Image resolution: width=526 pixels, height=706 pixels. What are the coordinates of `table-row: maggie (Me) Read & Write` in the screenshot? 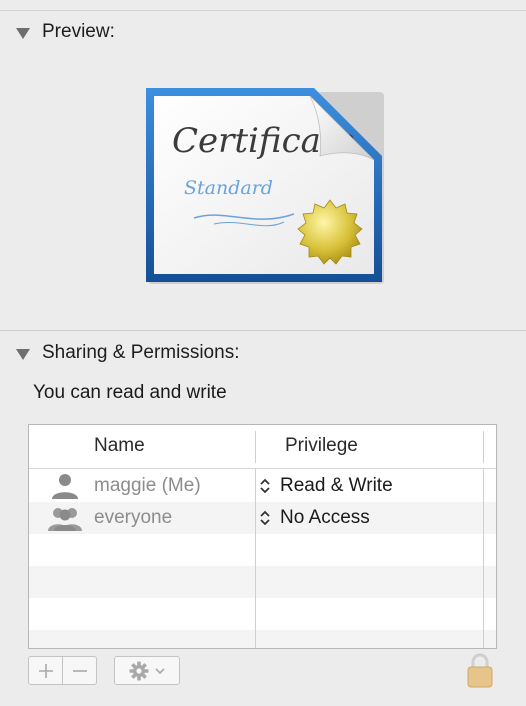 It's located at (262, 486).